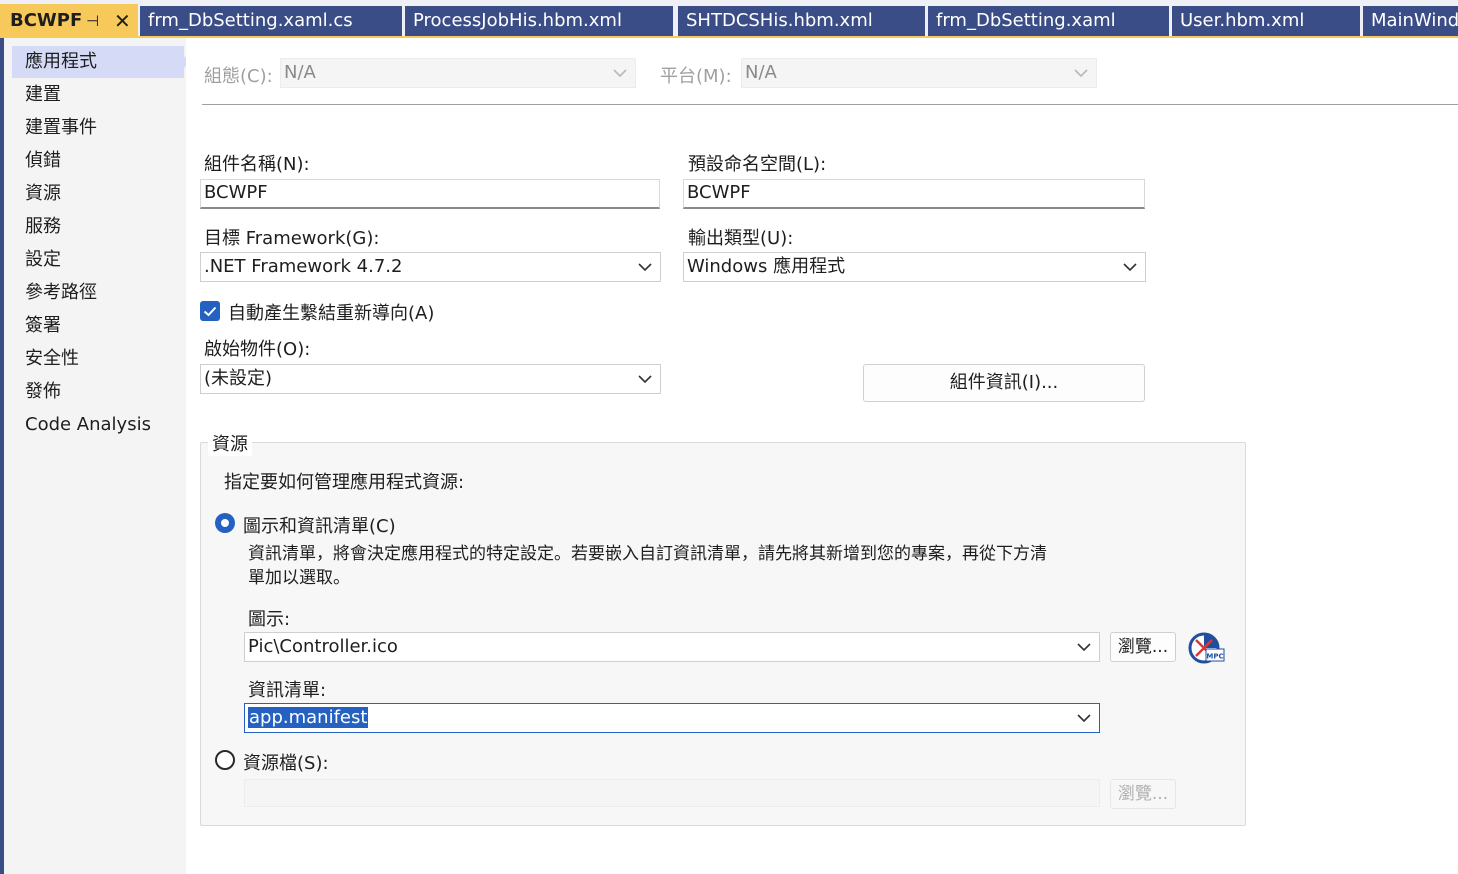 The height and width of the screenshot is (874, 1458). What do you see at coordinates (286, 762) in the screenshot?
I see `resource-file-label: 資源檔(S):` at bounding box center [286, 762].